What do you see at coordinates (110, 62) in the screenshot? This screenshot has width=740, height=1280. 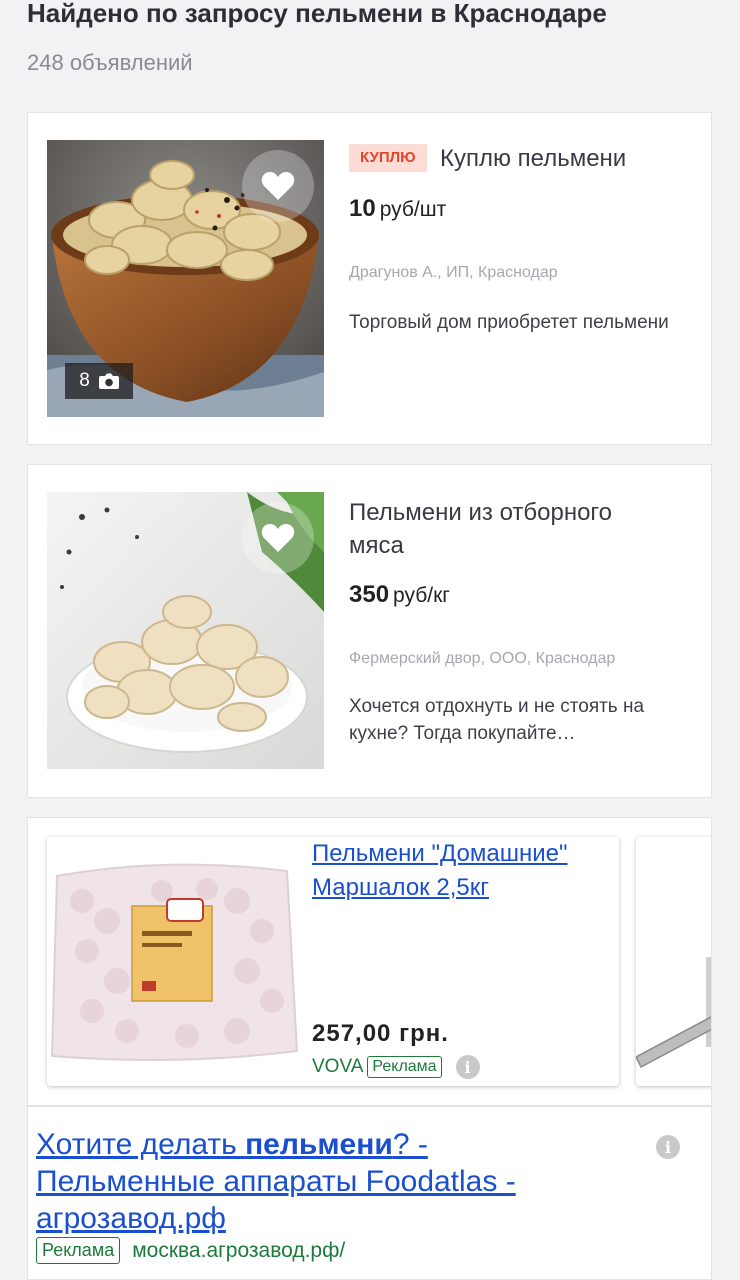 I see `results-count: 248 объявлений` at bounding box center [110, 62].